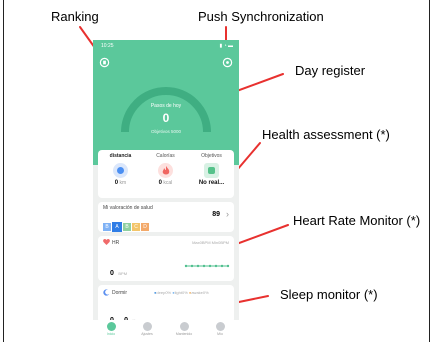 This screenshot has height=342, width=434. What do you see at coordinates (166, 217) in the screenshot?
I see `health-card: Mi valoración de salud BABCD 89 ›` at bounding box center [166, 217].